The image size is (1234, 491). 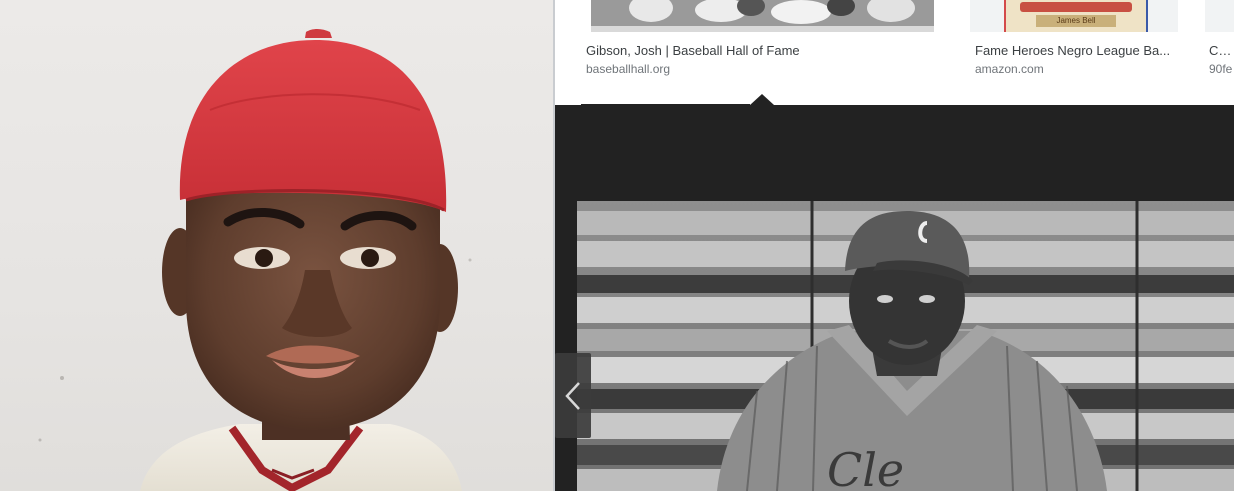 What do you see at coordinates (762, 99) in the screenshot?
I see `selected-result-caret` at bounding box center [762, 99].